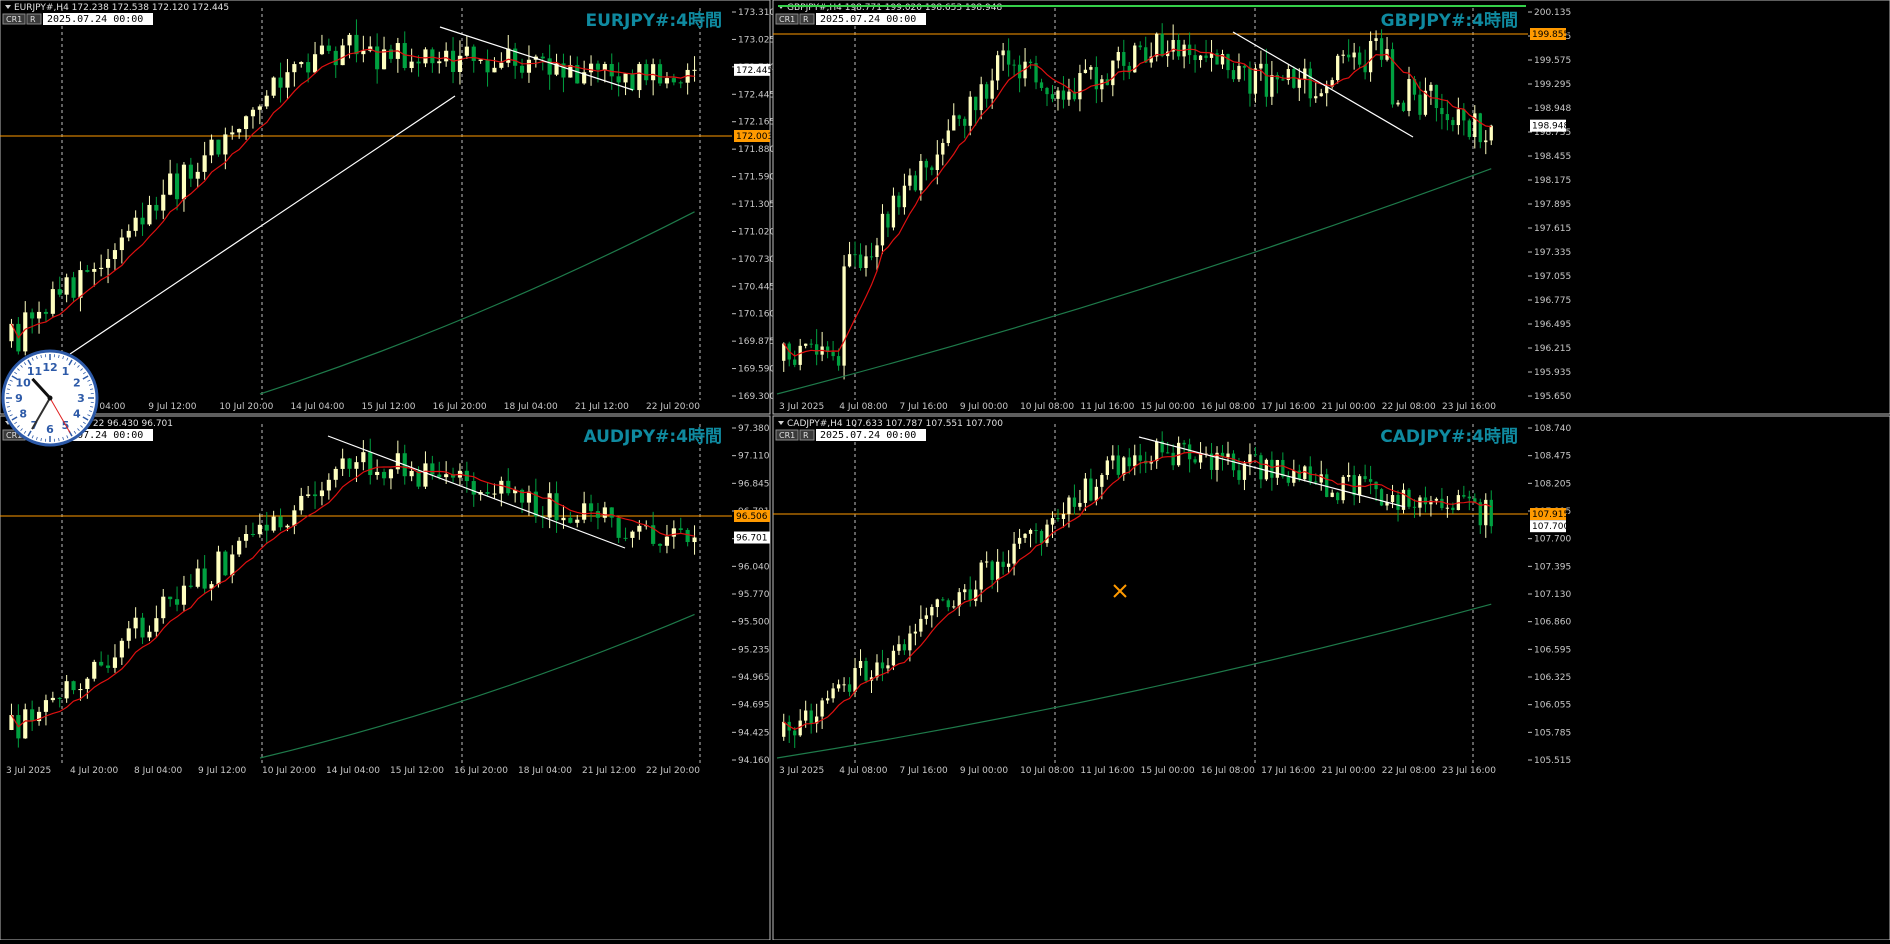  Describe the element at coordinates (1550, 515) in the screenshot. I see `level-tag-text: 107.915` at that location.